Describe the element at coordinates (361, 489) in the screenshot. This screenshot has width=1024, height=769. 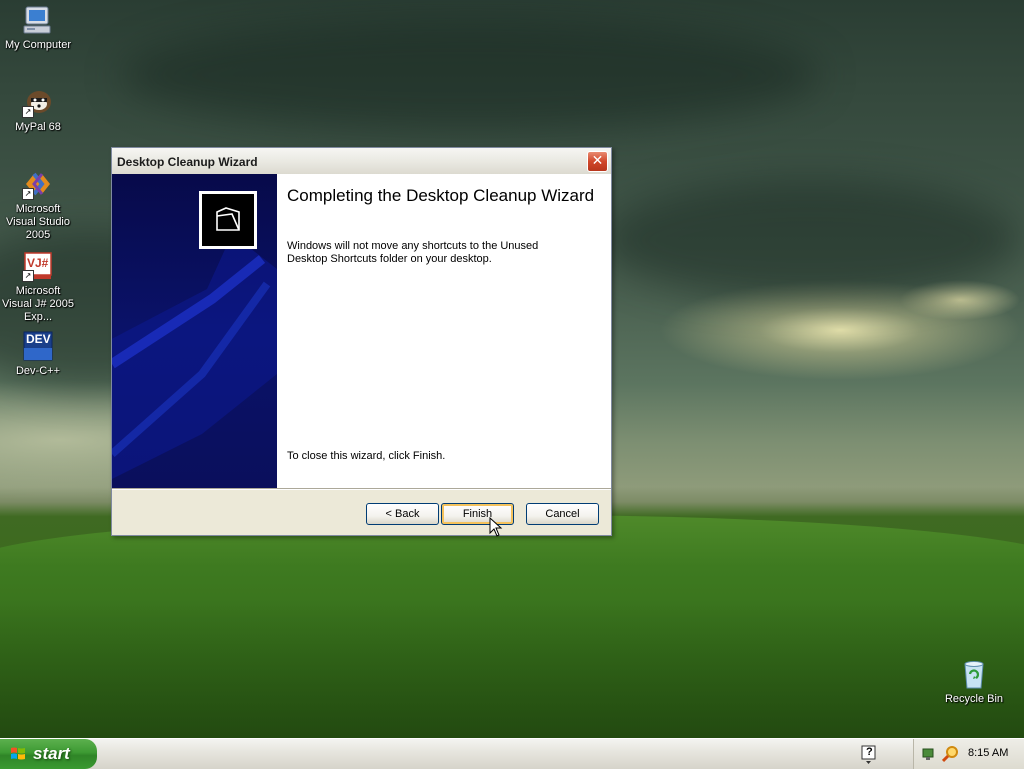
I see `button-separator` at that location.